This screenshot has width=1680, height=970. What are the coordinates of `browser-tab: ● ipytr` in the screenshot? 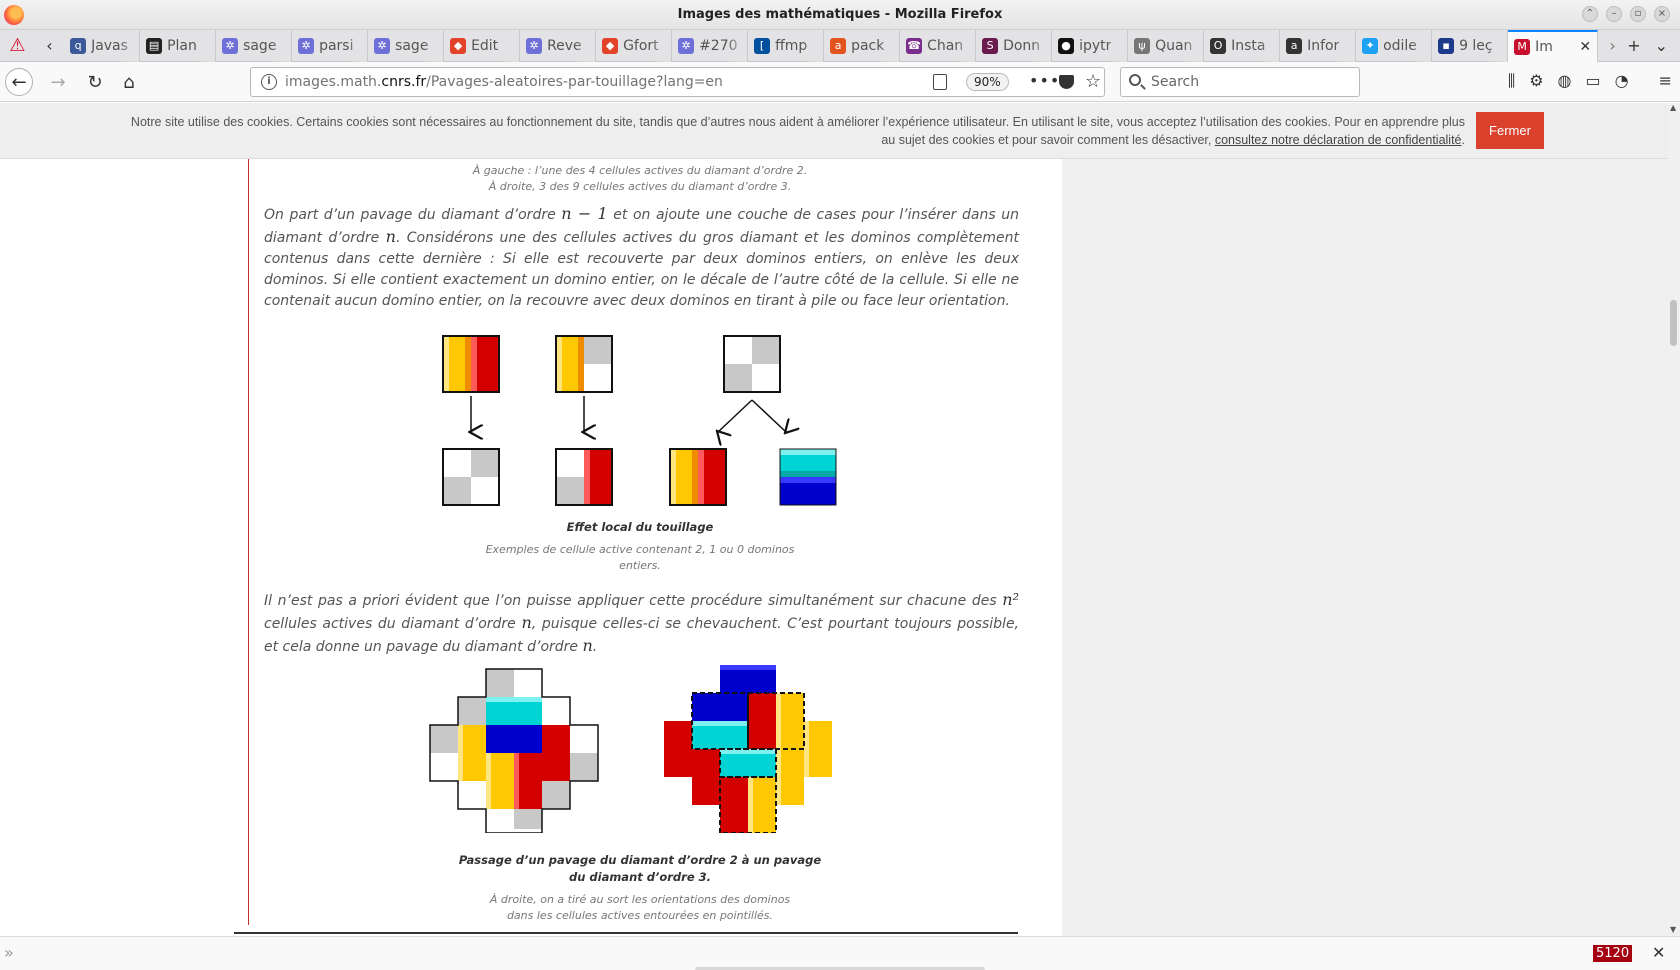 It's located at (1090, 45).